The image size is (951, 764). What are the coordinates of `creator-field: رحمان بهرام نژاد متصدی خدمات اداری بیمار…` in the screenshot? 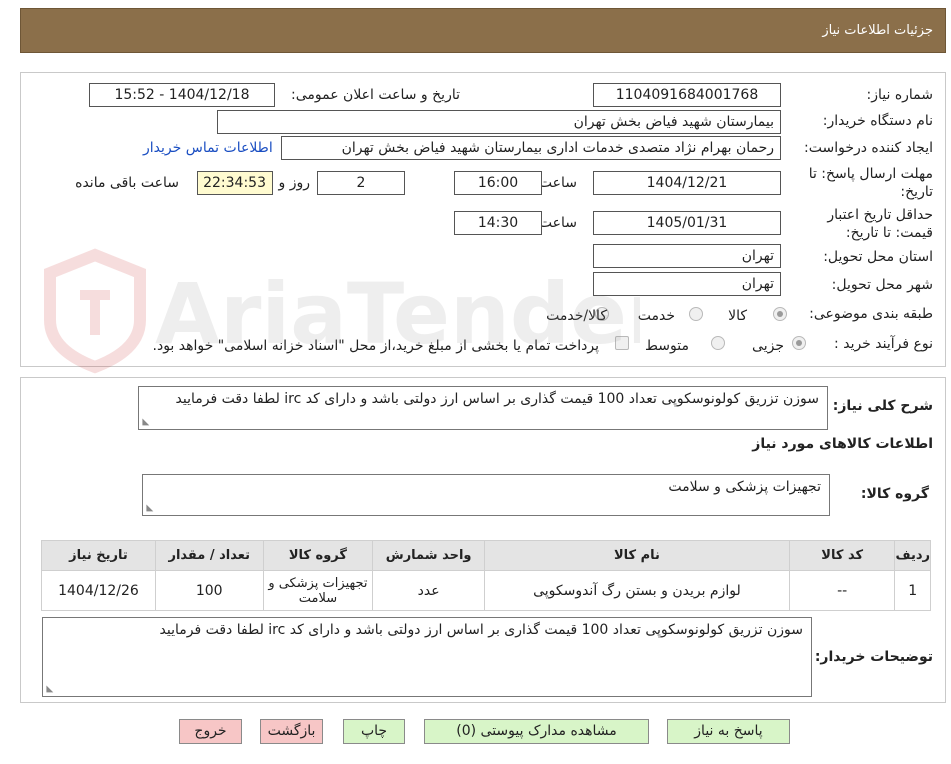 It's located at (531, 148).